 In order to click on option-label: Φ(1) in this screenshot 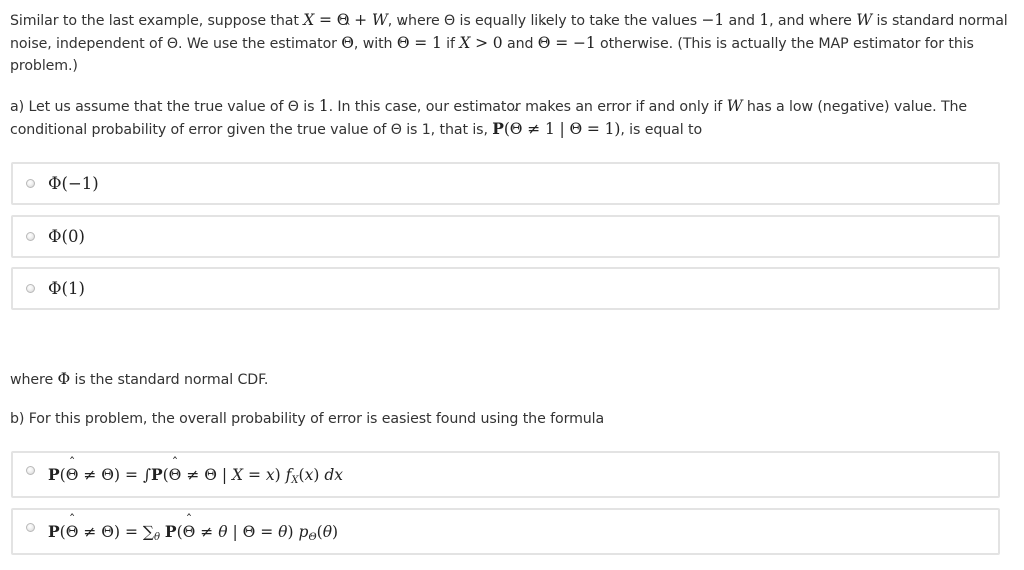, I will do `click(66, 288)`.